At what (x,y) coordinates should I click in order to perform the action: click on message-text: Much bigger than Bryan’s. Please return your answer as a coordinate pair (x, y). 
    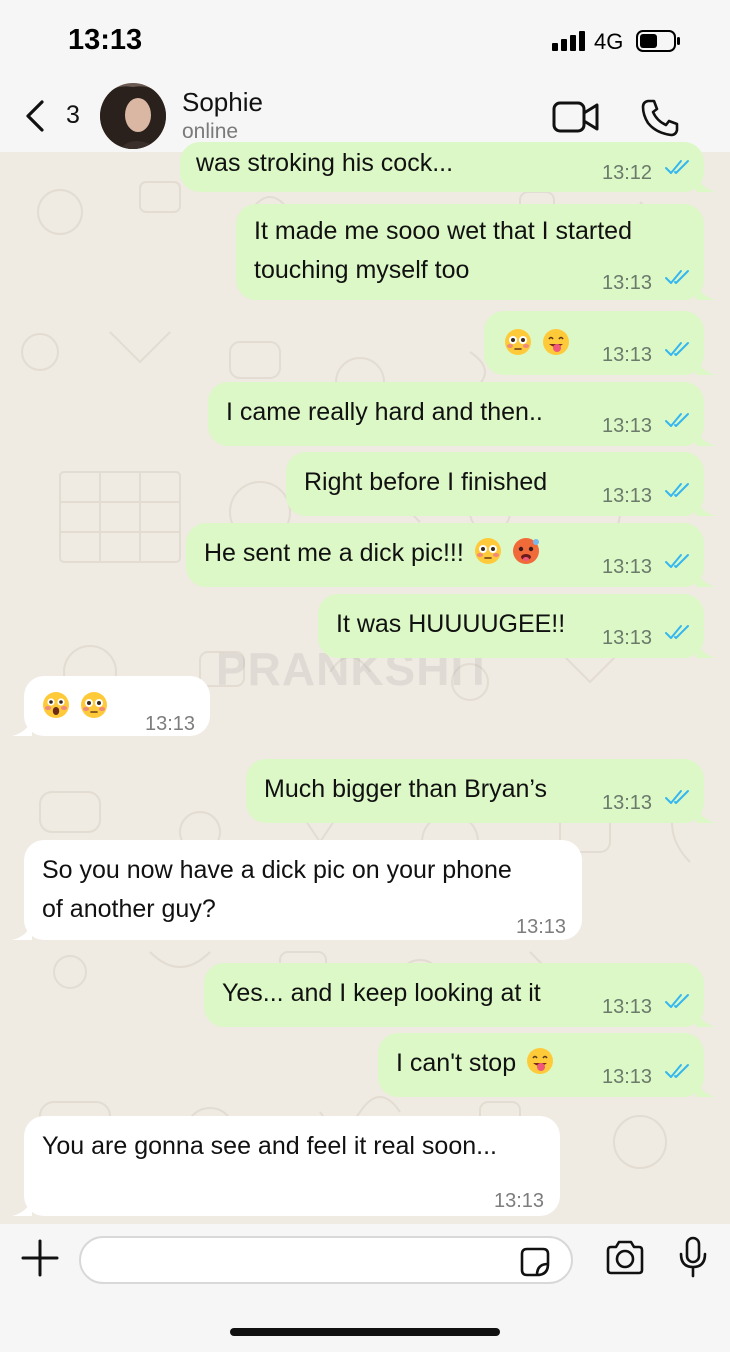
    Looking at the image, I should click on (405, 789).